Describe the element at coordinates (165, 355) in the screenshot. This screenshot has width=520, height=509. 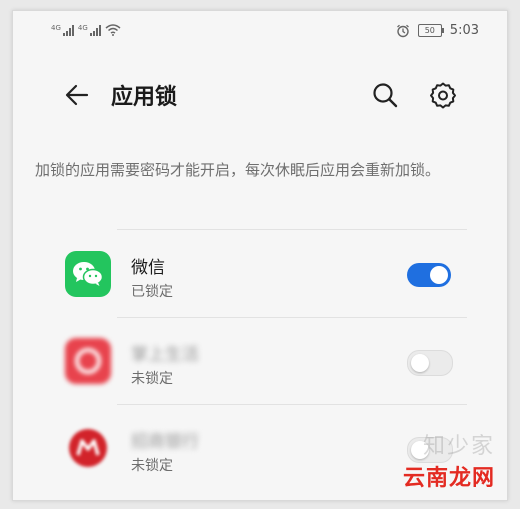
I see `app-name: 掌上生活` at that location.